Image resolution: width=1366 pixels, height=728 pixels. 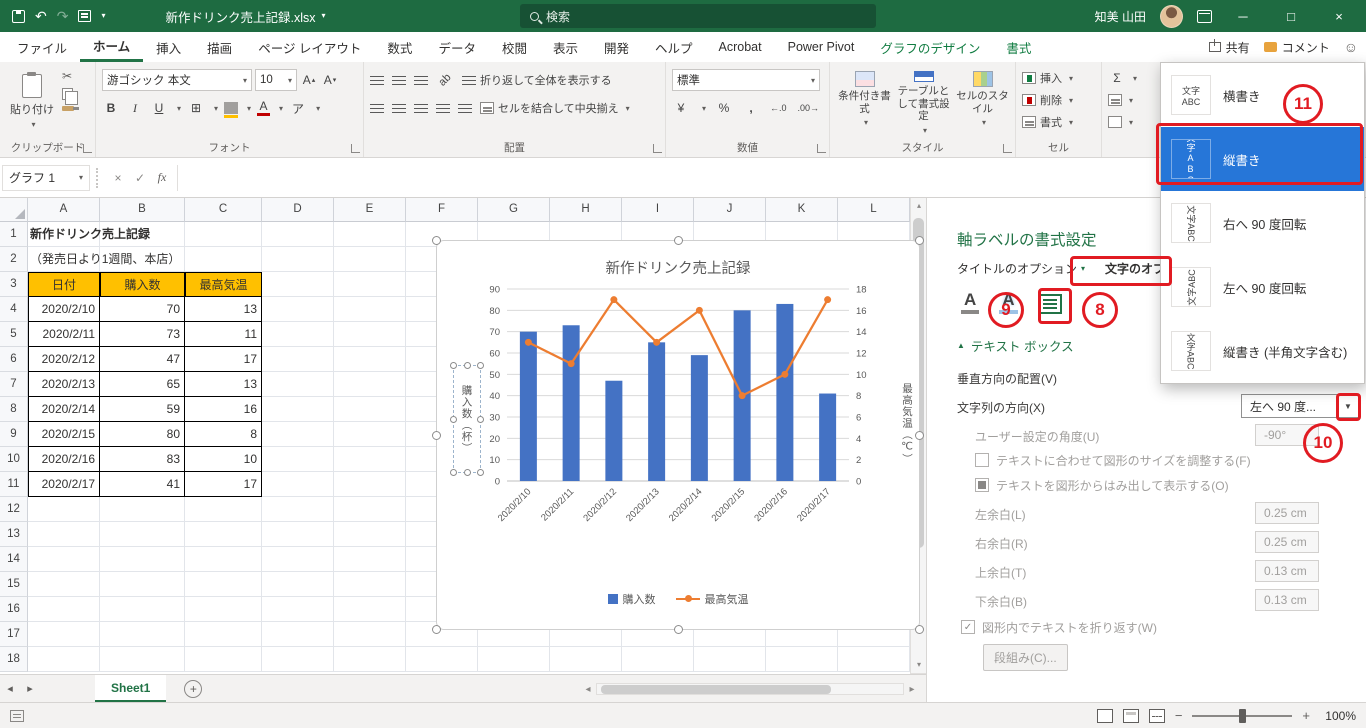 I want to click on format-as-table-button: テーブルとして書式設定 ▾, so click(x=923, y=101).